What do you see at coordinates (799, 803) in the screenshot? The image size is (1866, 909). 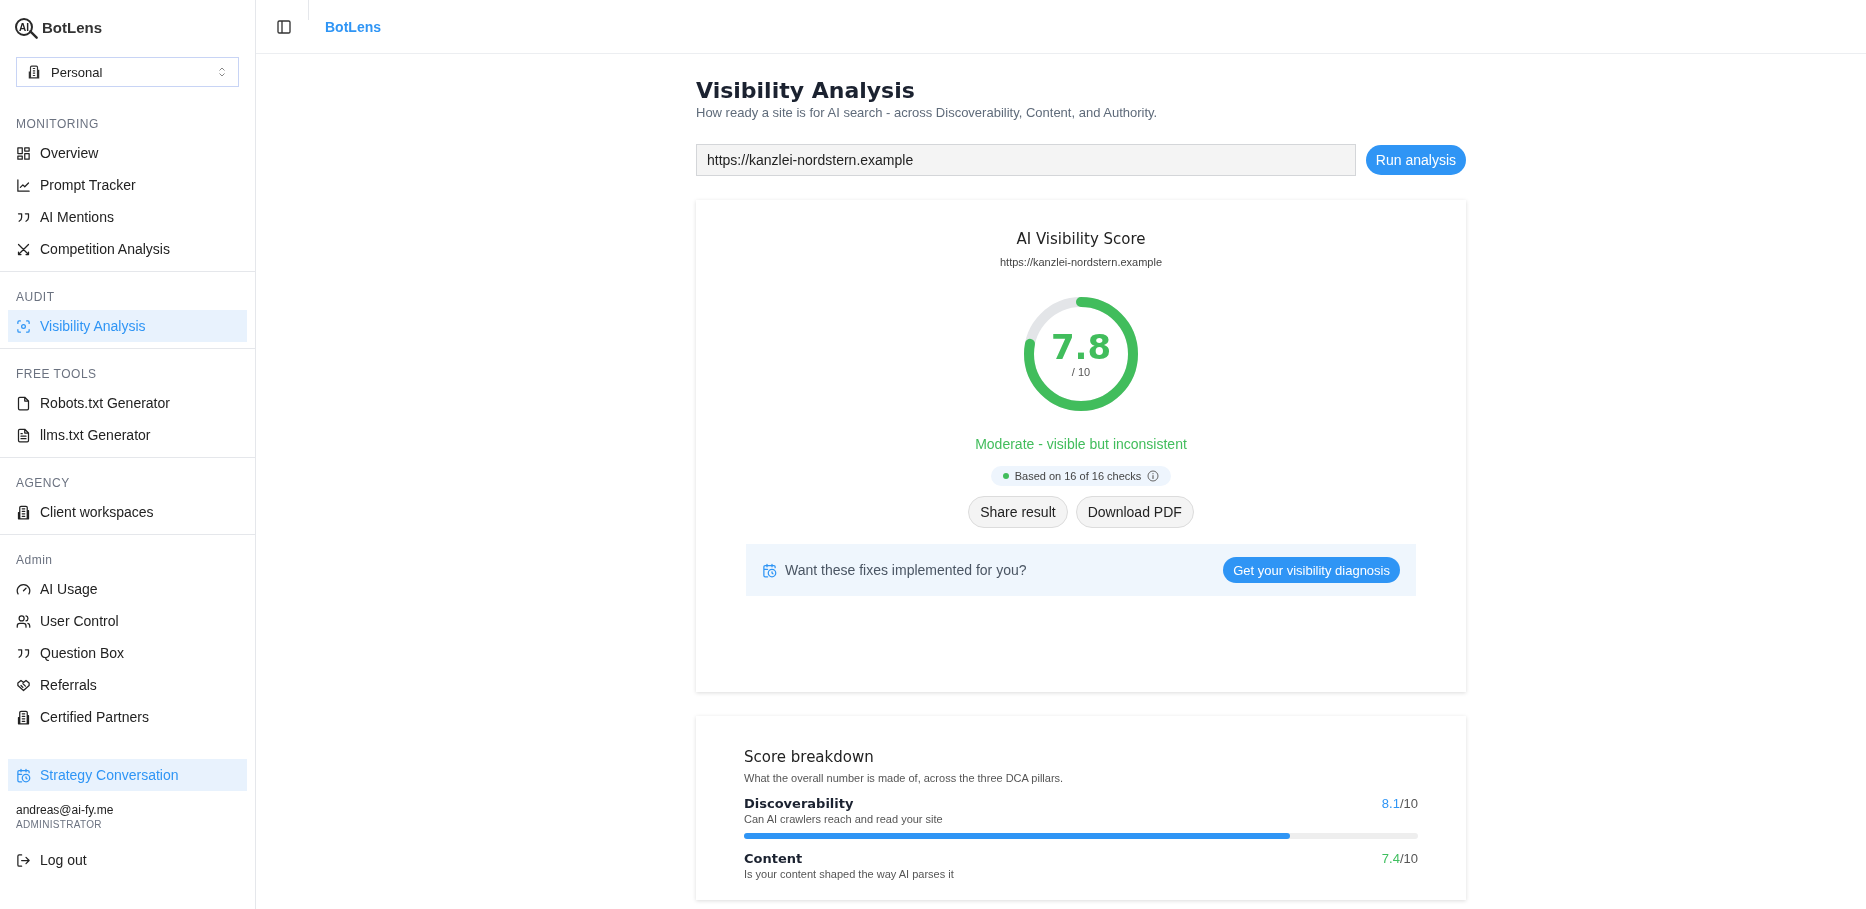 I see `pillar-name: Discoverability` at bounding box center [799, 803].